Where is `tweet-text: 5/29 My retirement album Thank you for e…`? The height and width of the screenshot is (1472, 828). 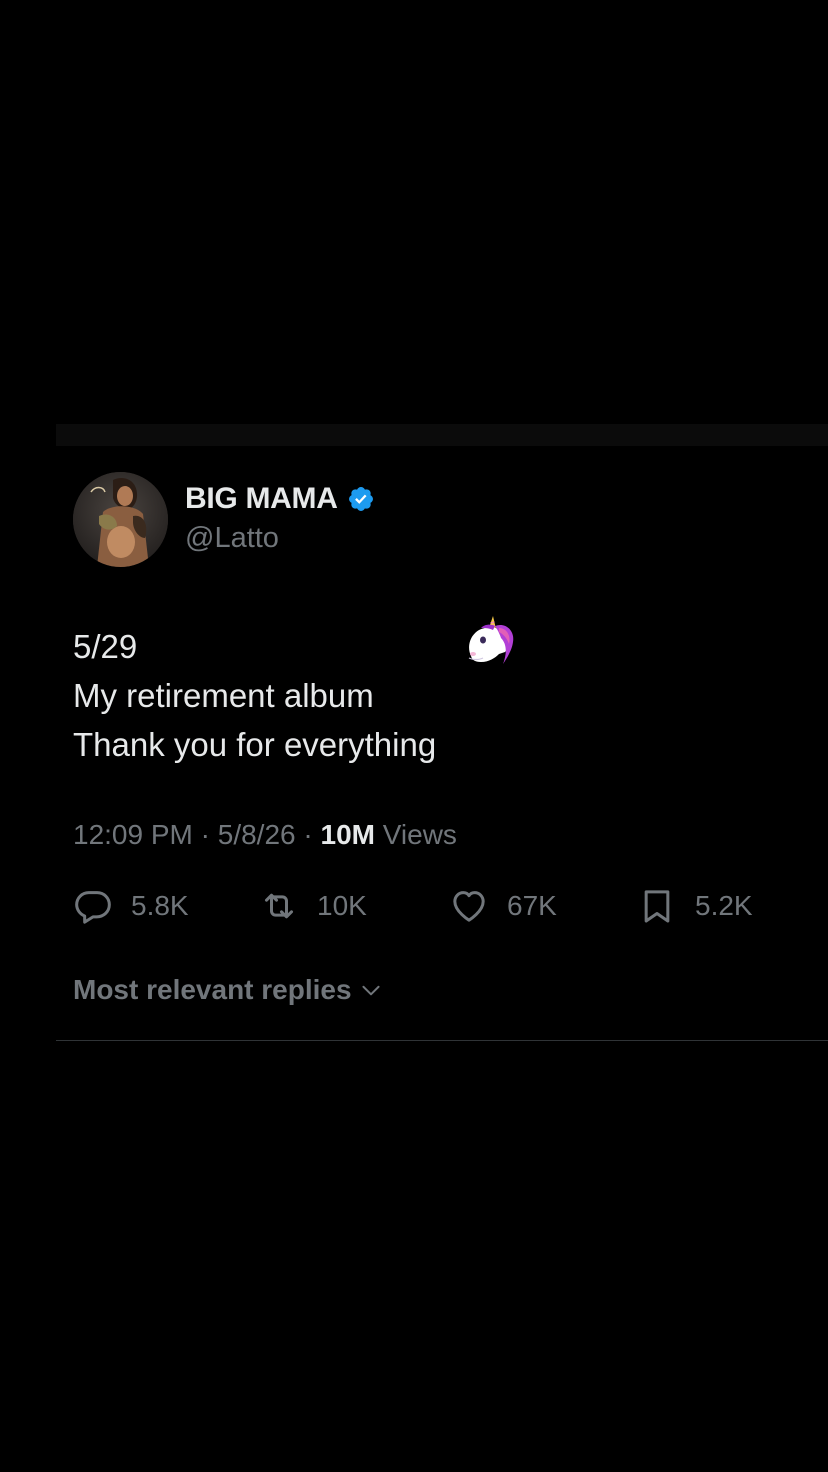
tweet-text: 5/29 My retirement album Thank you for e… is located at coordinates (254, 695).